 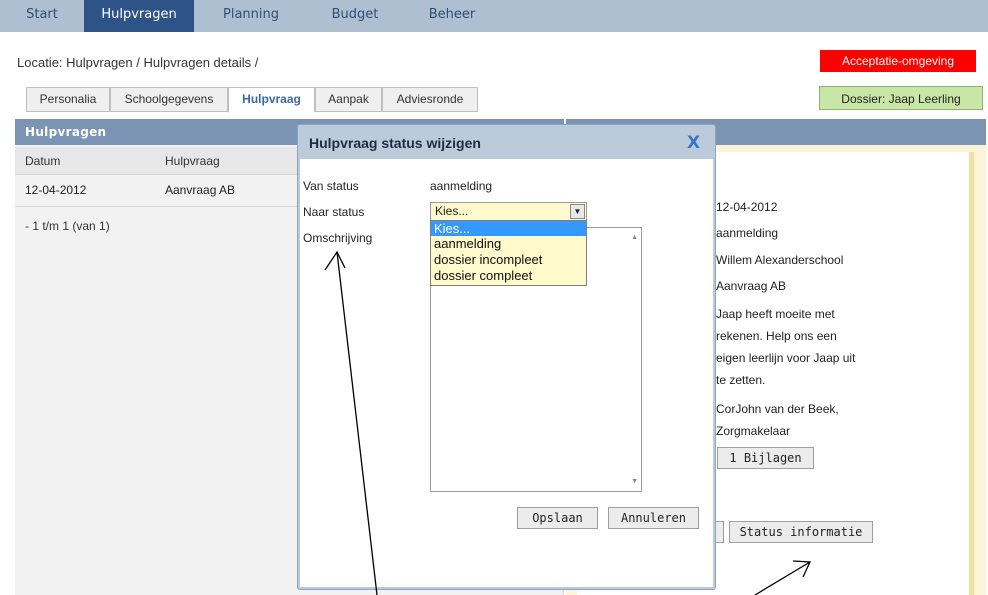 What do you see at coordinates (782, 578) in the screenshot?
I see `arrow-line-status-info` at bounding box center [782, 578].